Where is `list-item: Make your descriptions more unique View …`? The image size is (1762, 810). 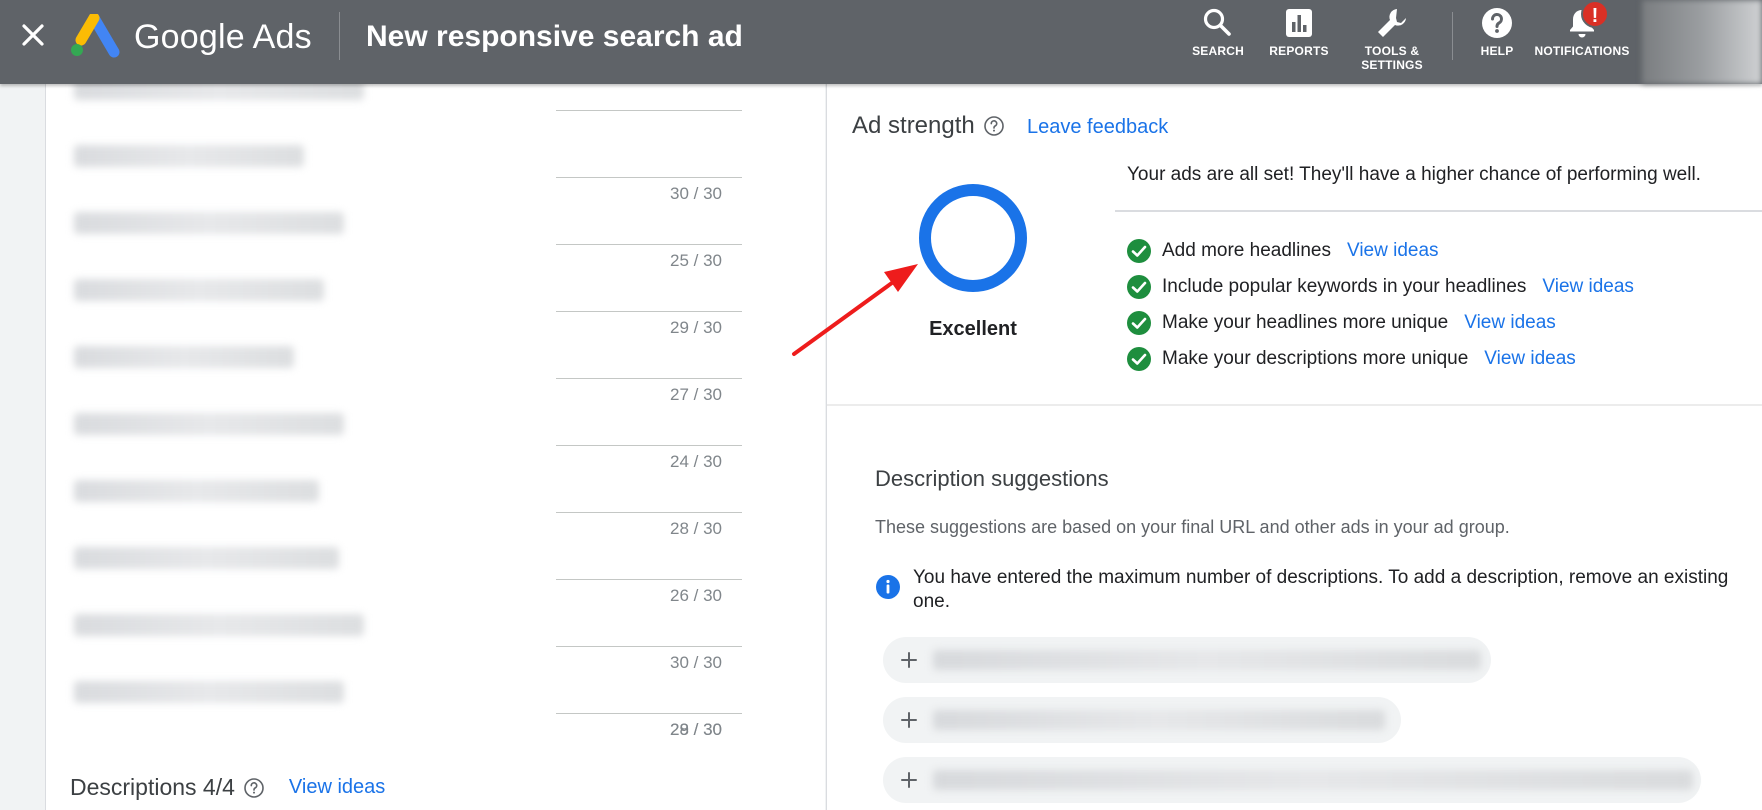 list-item: Make your descriptions more unique View … is located at coordinates (1380, 359).